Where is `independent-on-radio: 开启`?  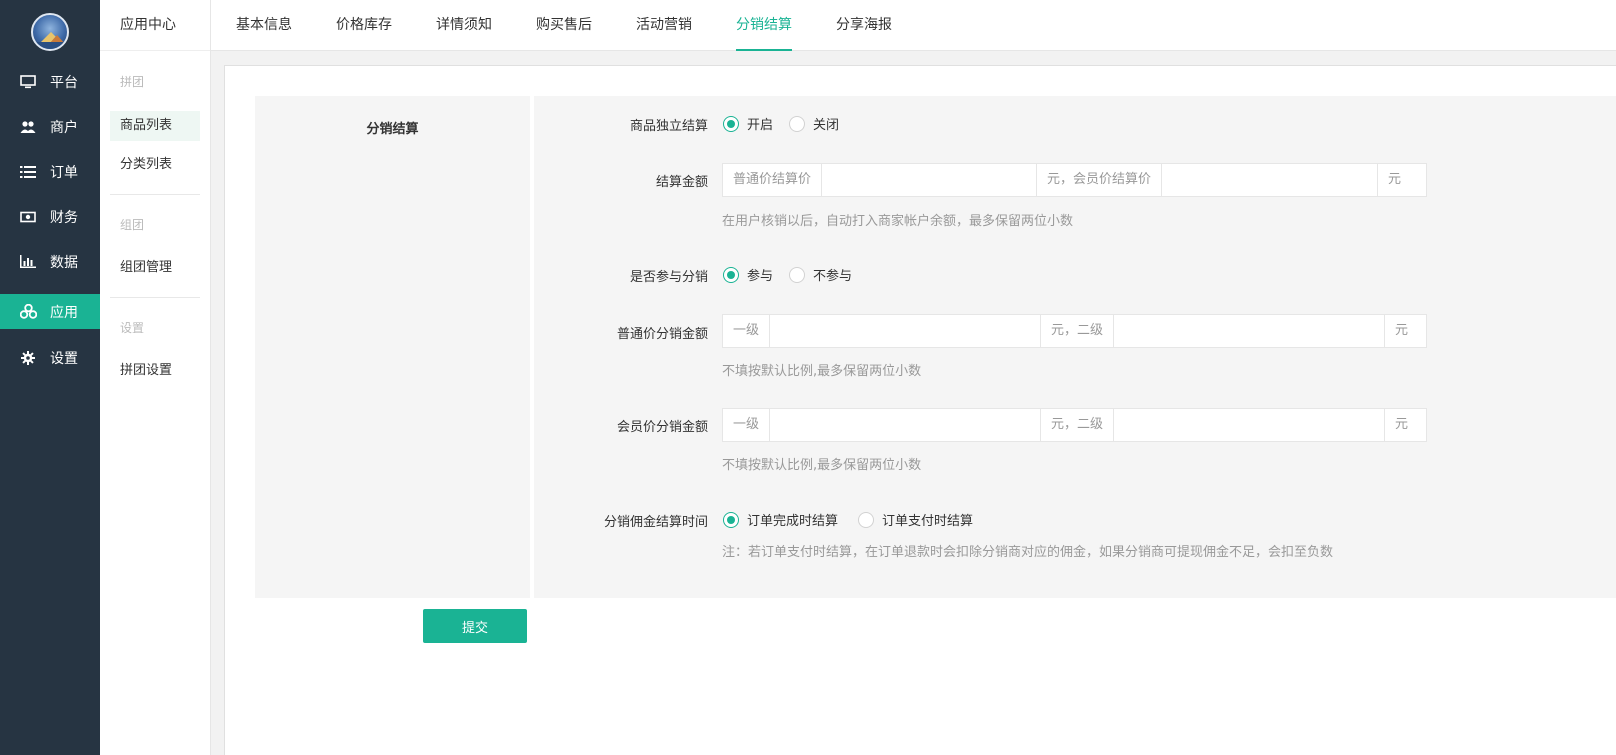
independent-on-radio: 开启 is located at coordinates (748, 123).